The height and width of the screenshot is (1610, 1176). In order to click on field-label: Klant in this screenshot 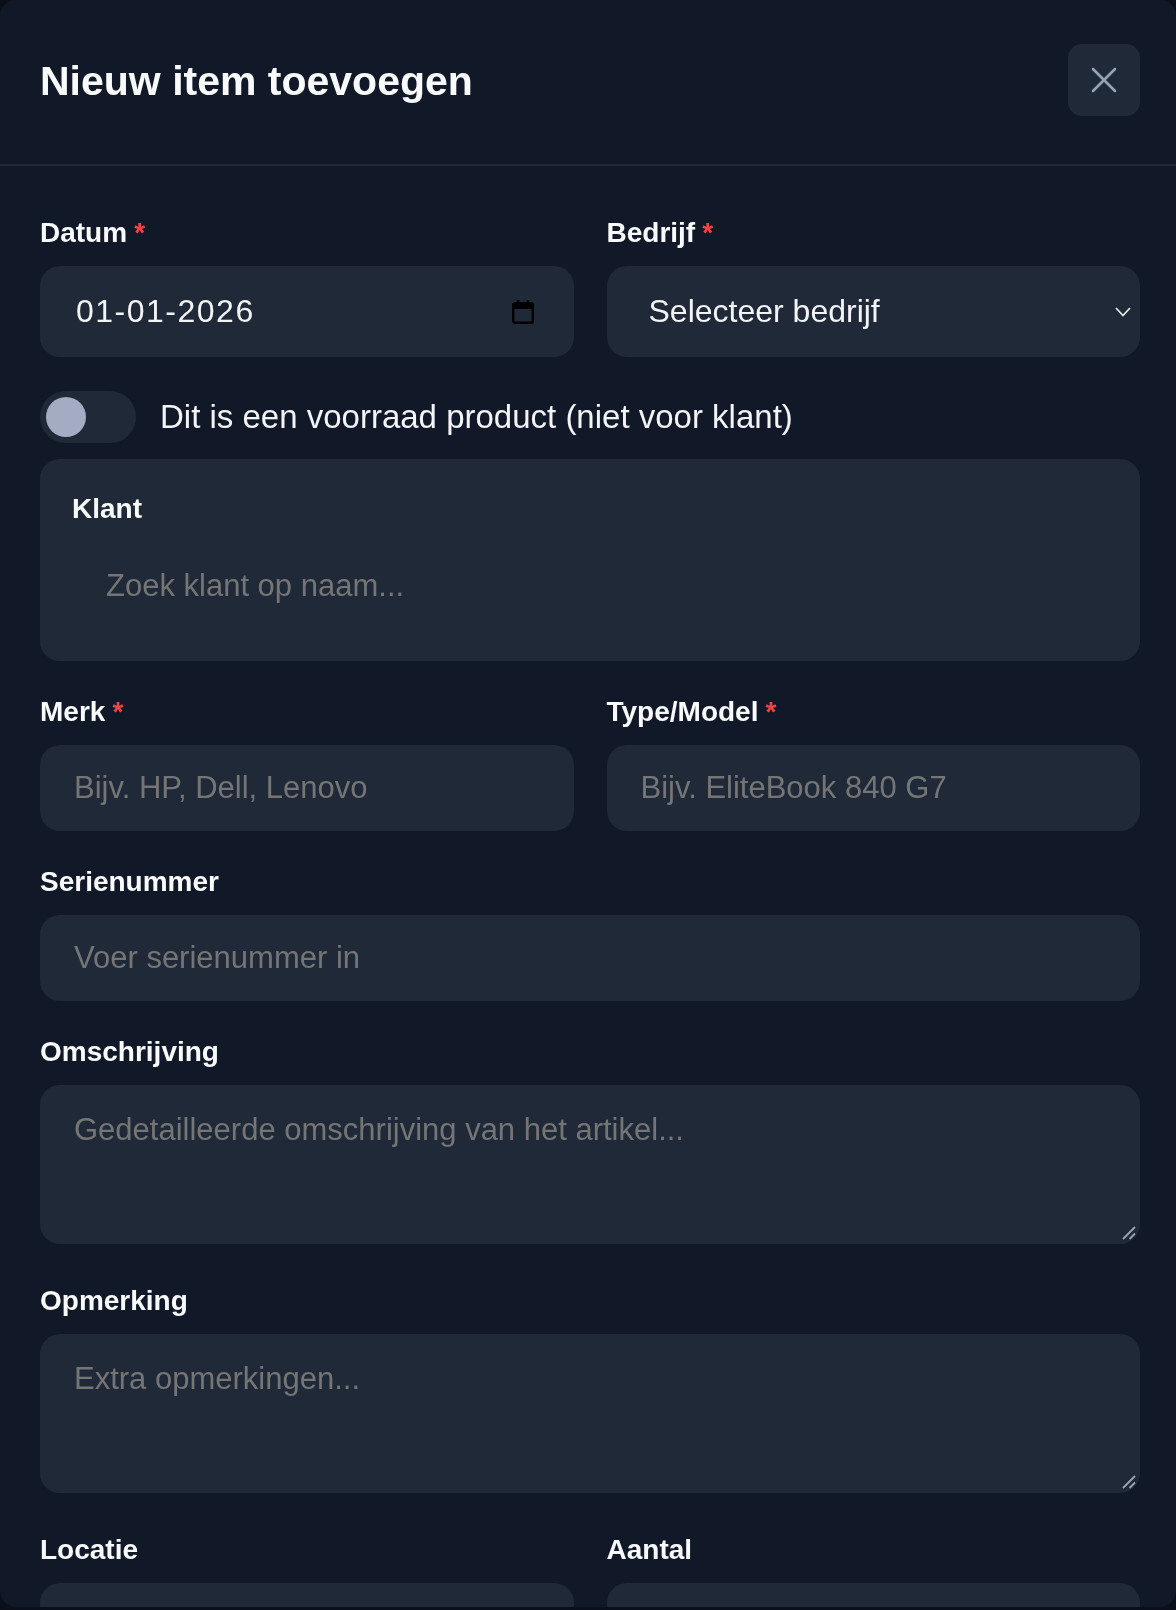, I will do `click(107, 509)`.